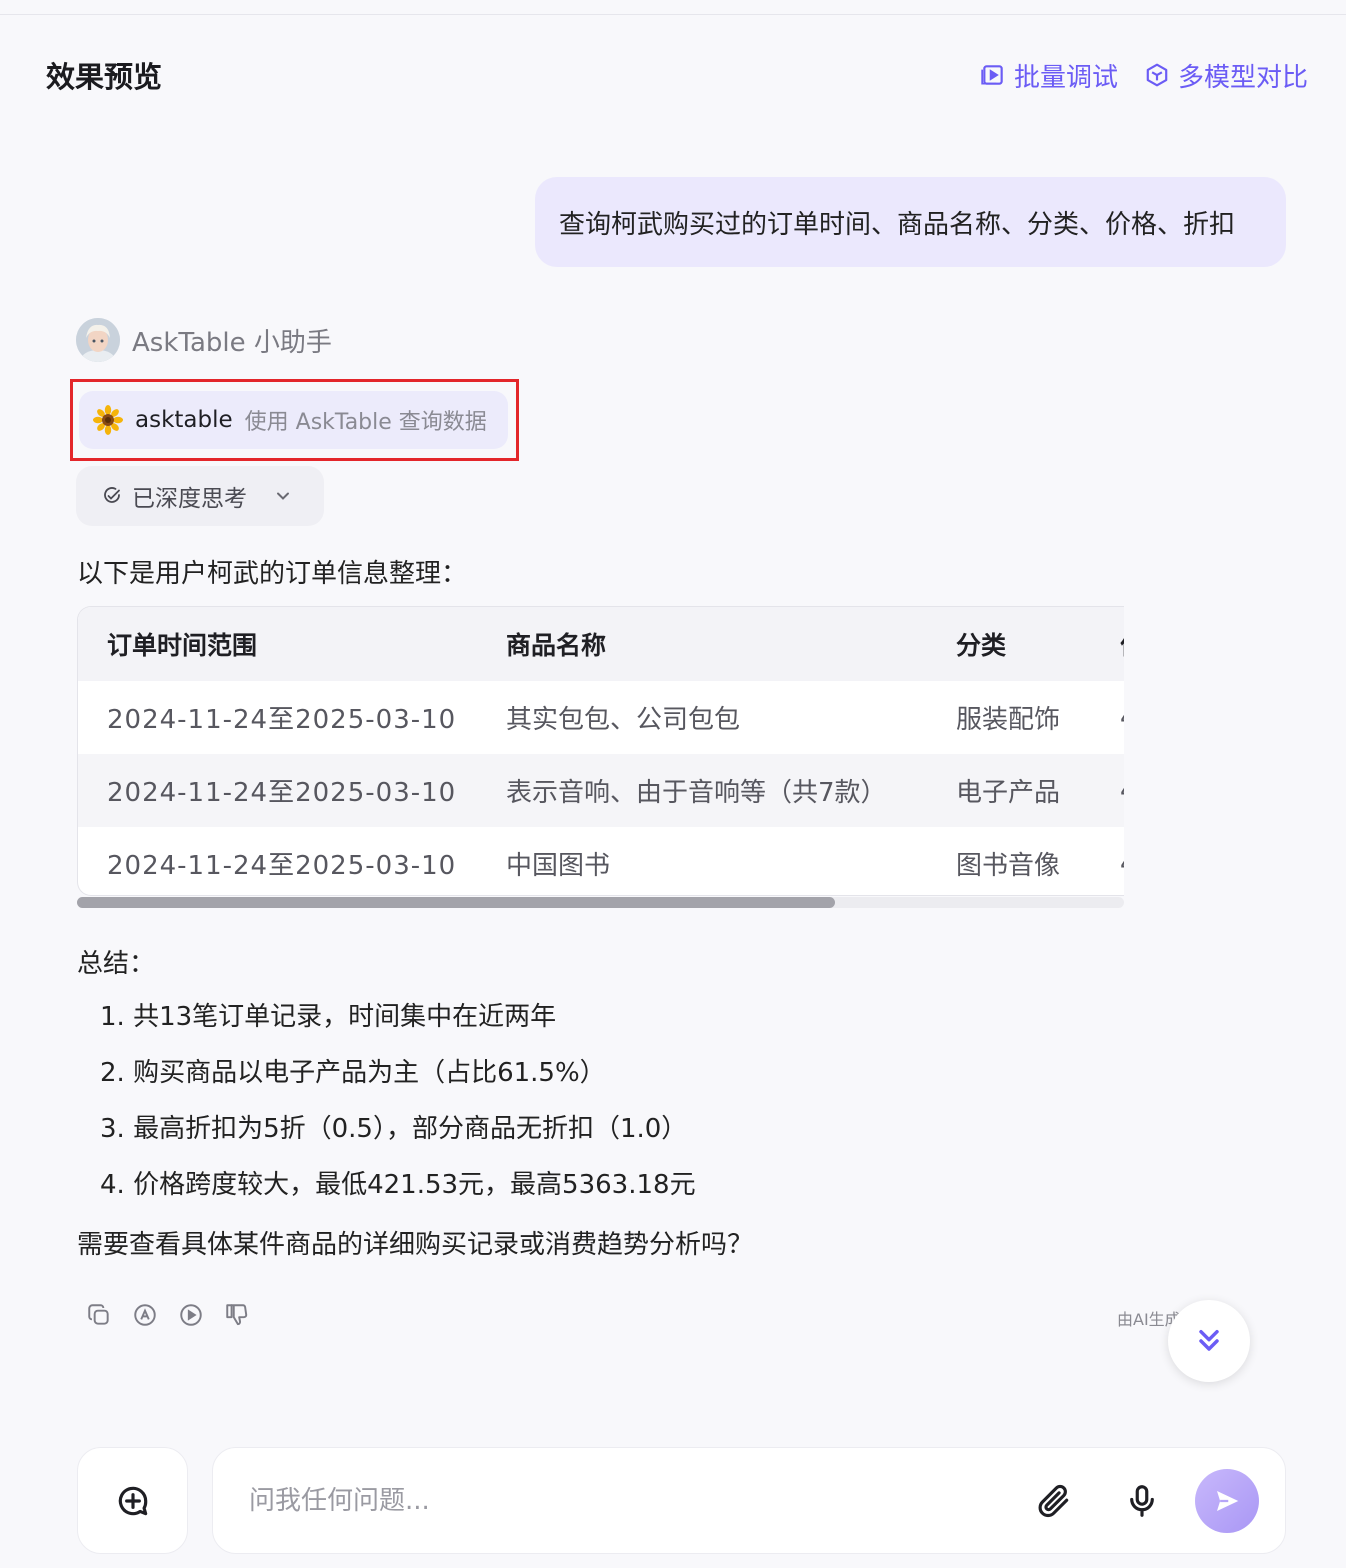  I want to click on message-actions, so click(168, 1315).